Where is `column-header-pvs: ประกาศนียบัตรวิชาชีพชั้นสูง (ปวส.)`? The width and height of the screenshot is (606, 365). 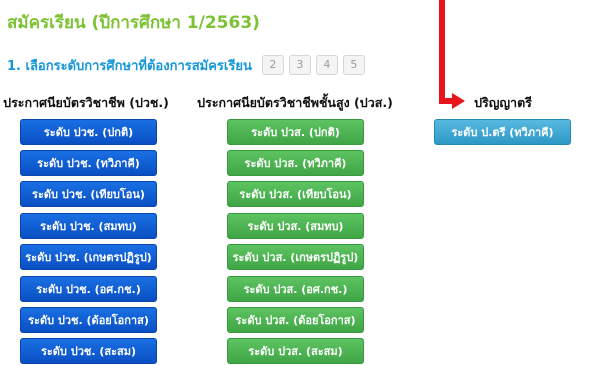 column-header-pvs: ประกาศนียบัตรวิชาชีพชั้นสูง (ปวส.) is located at coordinates (295, 102).